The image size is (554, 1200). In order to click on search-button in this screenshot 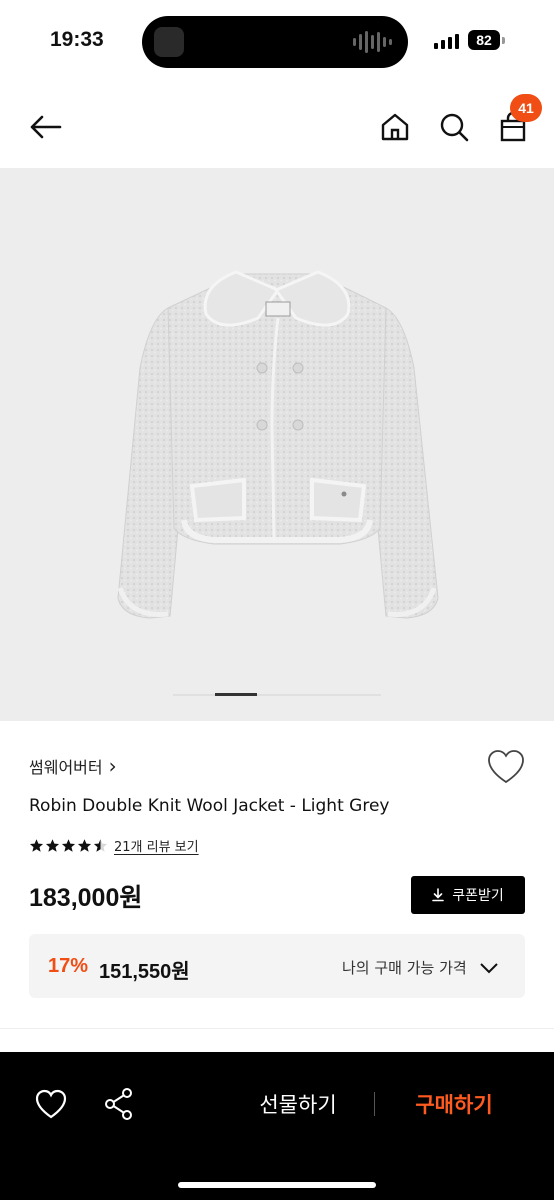, I will do `click(454, 127)`.